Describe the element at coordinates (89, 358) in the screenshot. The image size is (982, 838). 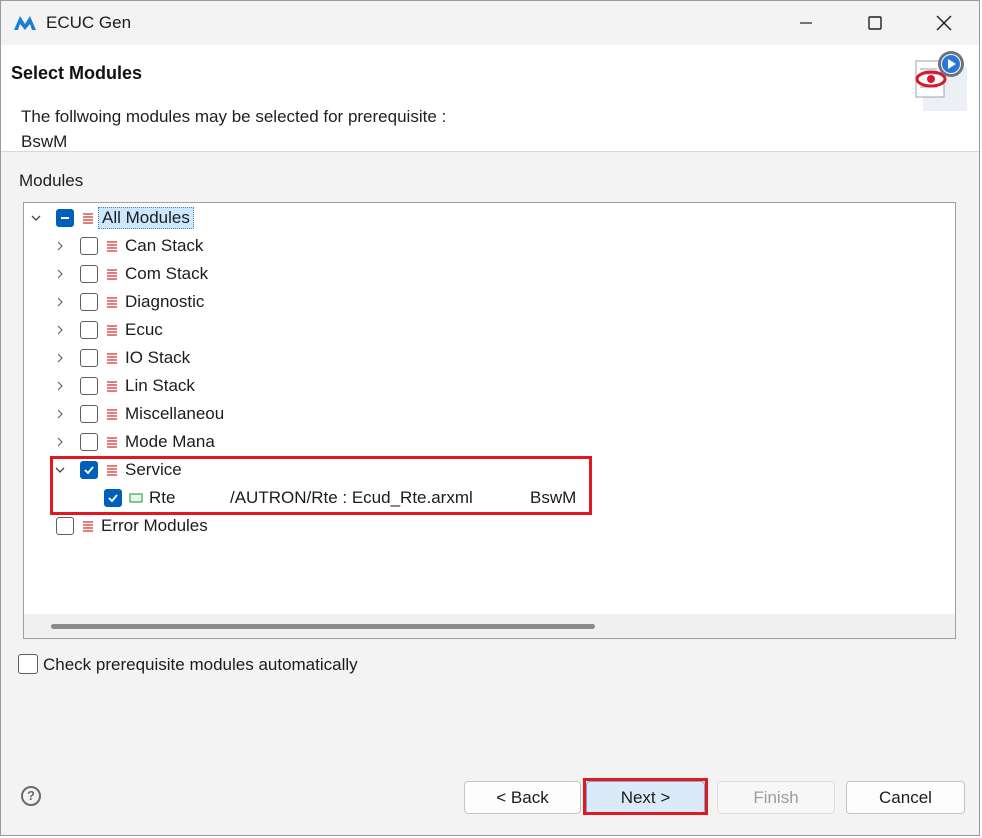
I see `io-stack-checkbox` at that location.